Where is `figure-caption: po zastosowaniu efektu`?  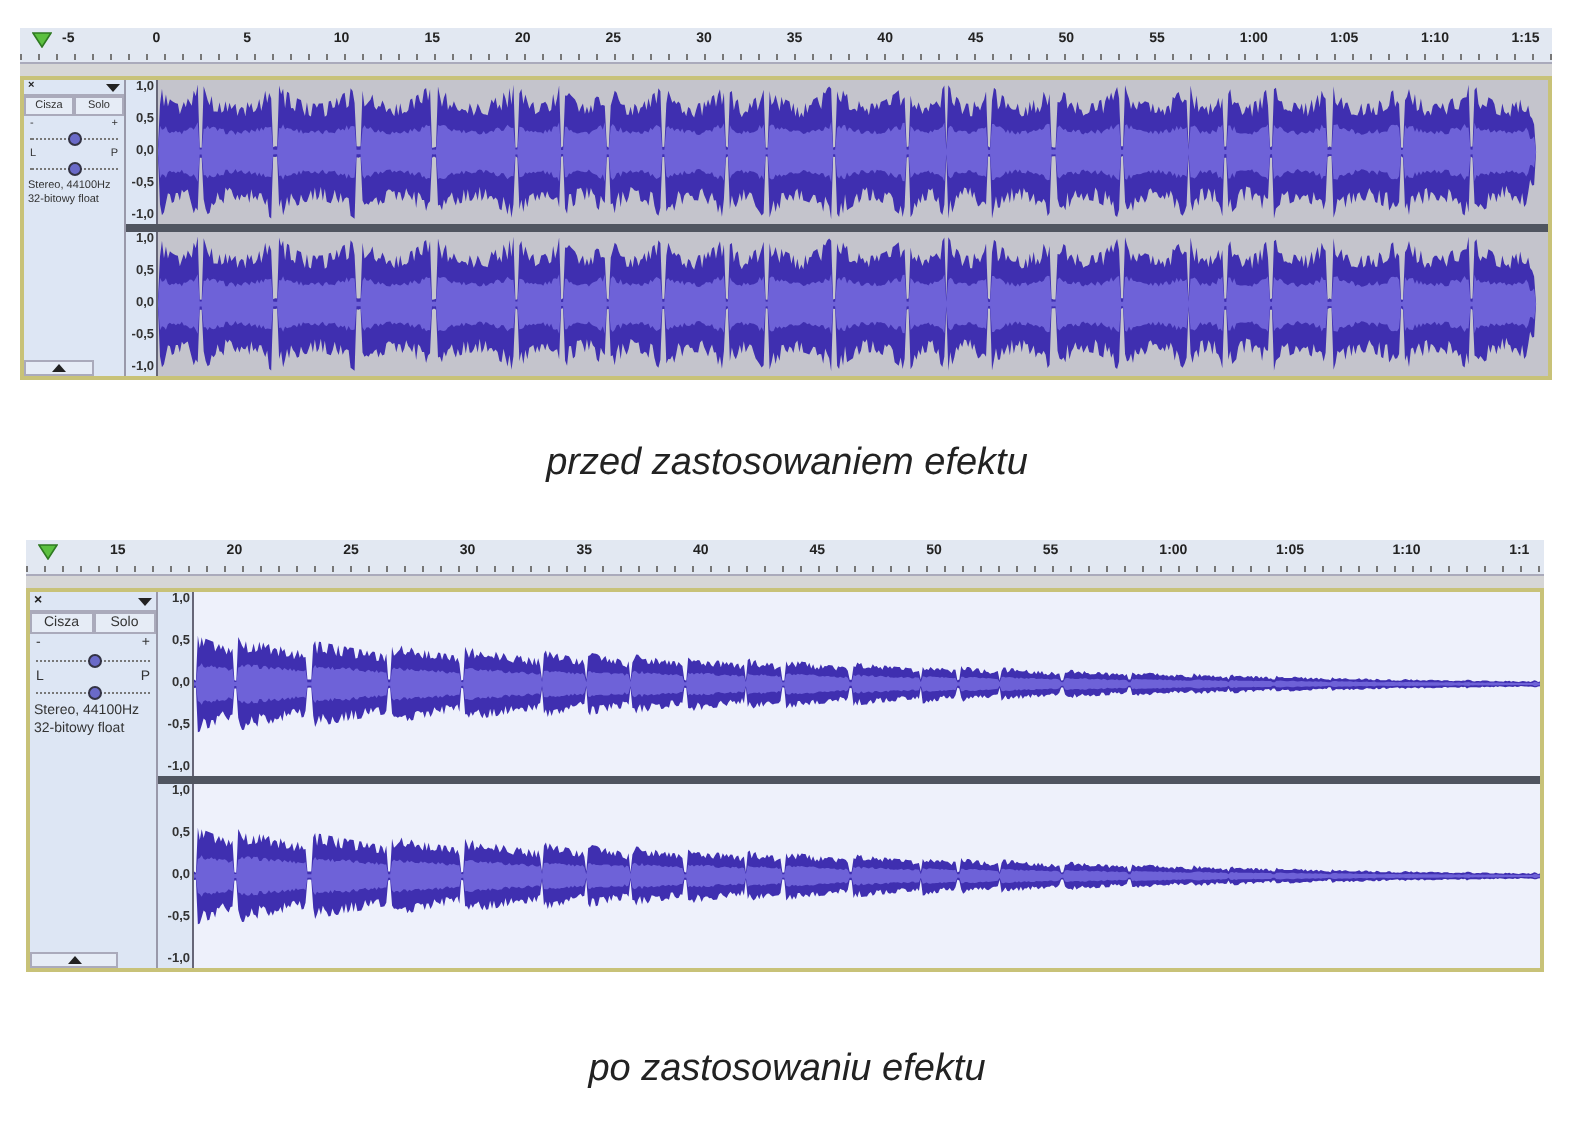 figure-caption: po zastosowaniu efektu is located at coordinates (786, 1070).